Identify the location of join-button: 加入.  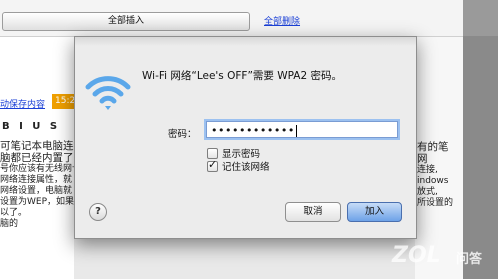
(374, 212).